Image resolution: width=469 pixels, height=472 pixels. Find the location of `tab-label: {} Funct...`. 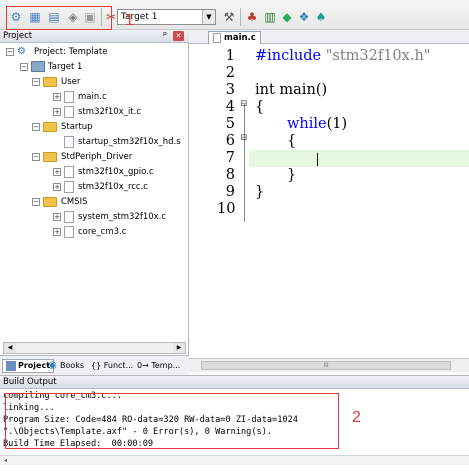

tab-label: {} Funct... is located at coordinates (112, 365).